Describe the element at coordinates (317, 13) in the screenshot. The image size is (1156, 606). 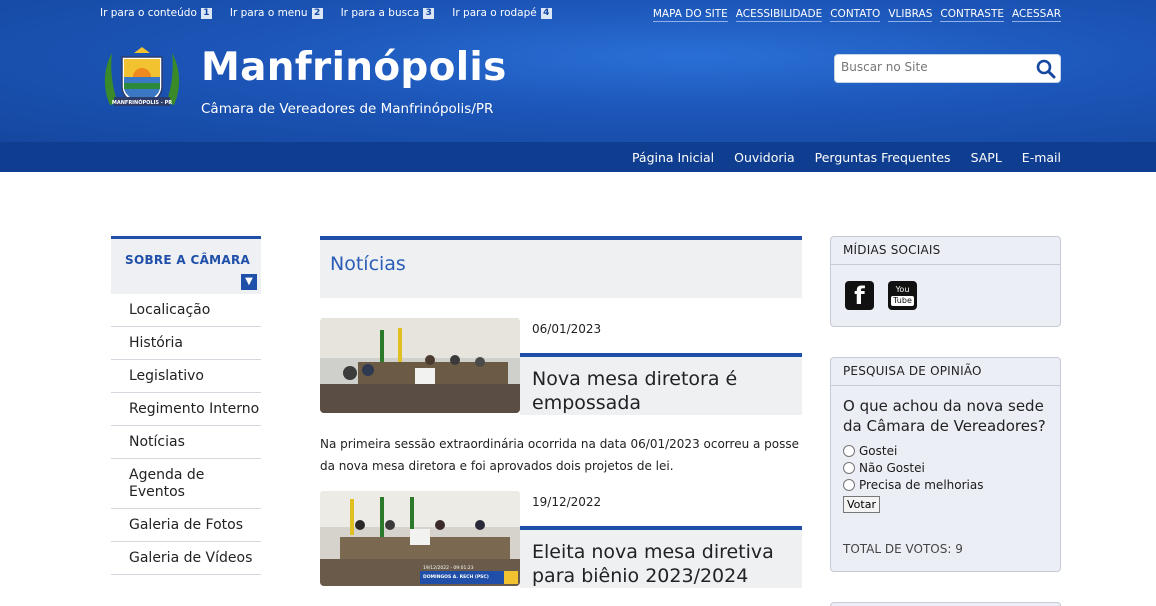
I see `shortcut-key-badge: 2` at that location.